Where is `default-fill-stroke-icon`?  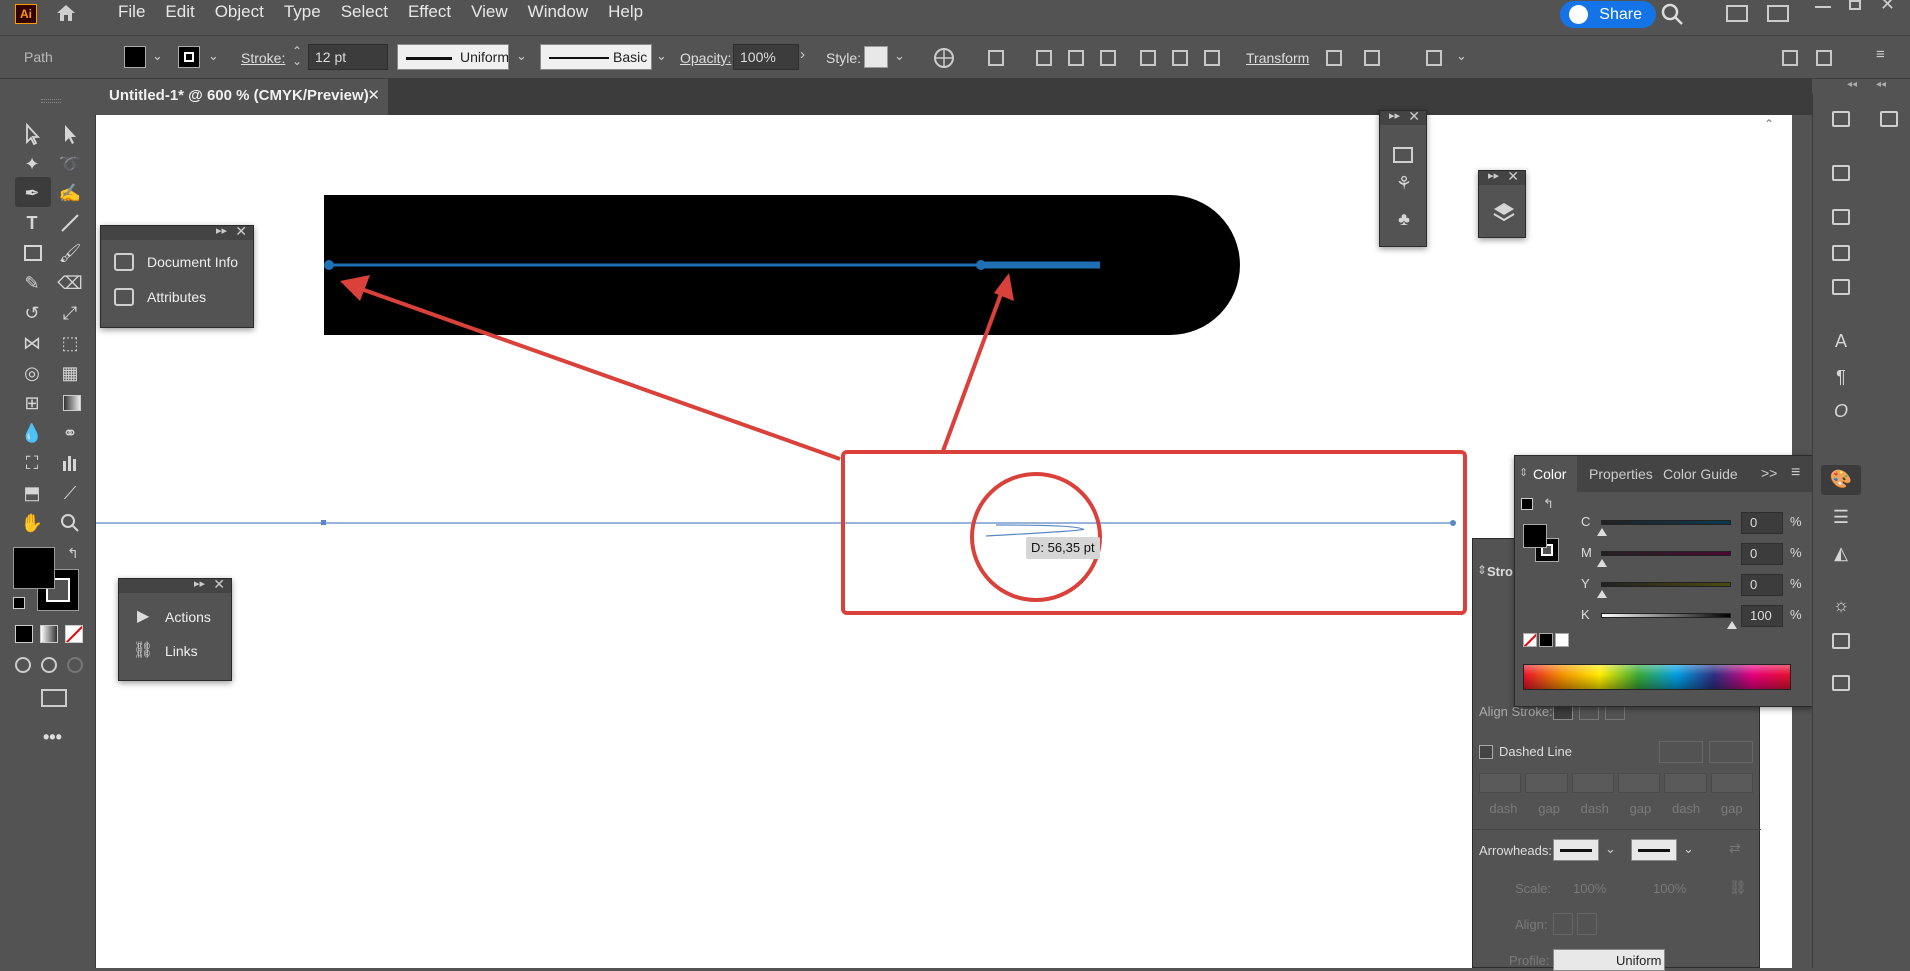 default-fill-stroke-icon is located at coordinates (1527, 504).